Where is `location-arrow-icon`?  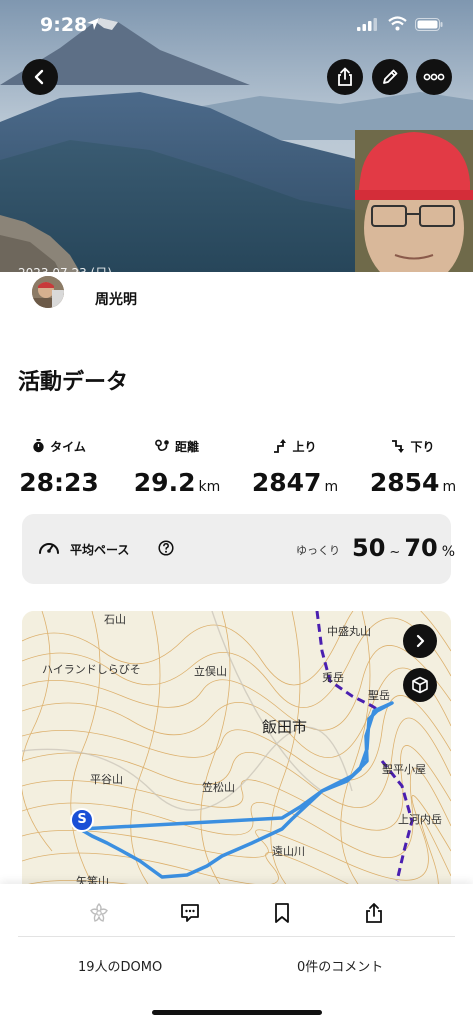 location-arrow-icon is located at coordinates (93, 24).